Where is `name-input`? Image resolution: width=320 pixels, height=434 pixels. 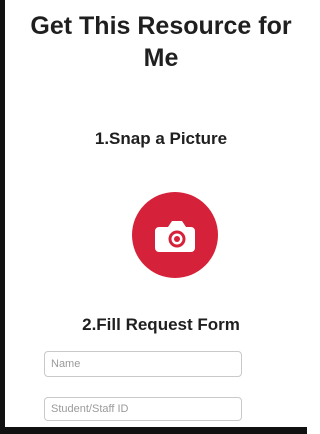 name-input is located at coordinates (143, 364).